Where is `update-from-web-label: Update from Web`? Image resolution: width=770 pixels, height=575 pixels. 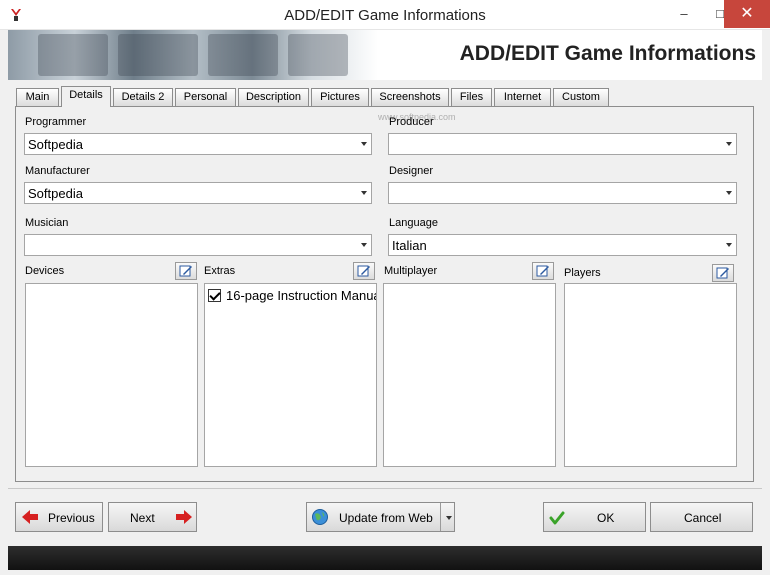
update-from-web-label: Update from Web is located at coordinates (386, 518).